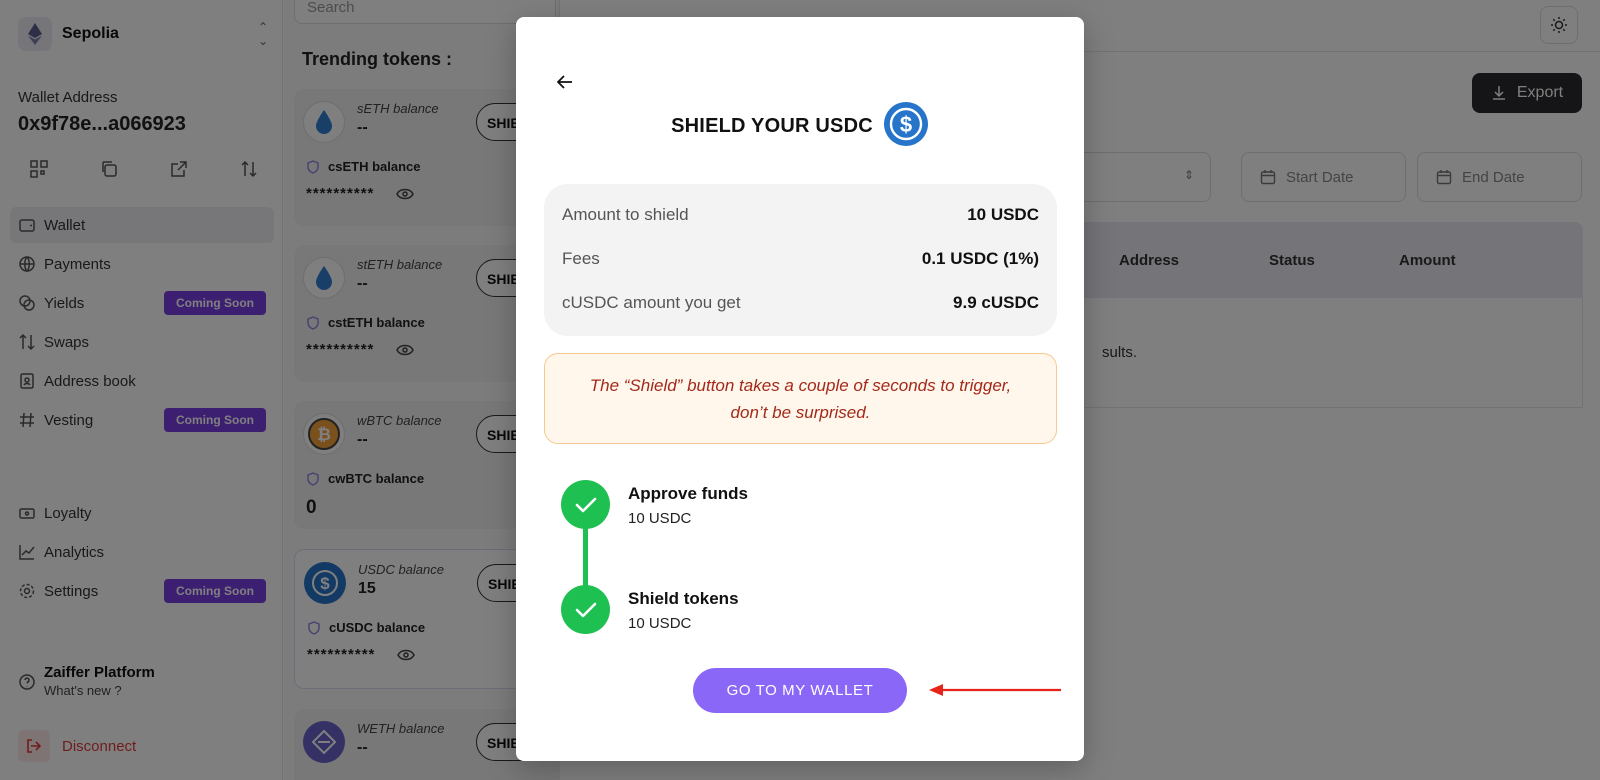  Describe the element at coordinates (800, 215) in the screenshot. I see `summary-row: Amount to shield 10 USDC` at that location.